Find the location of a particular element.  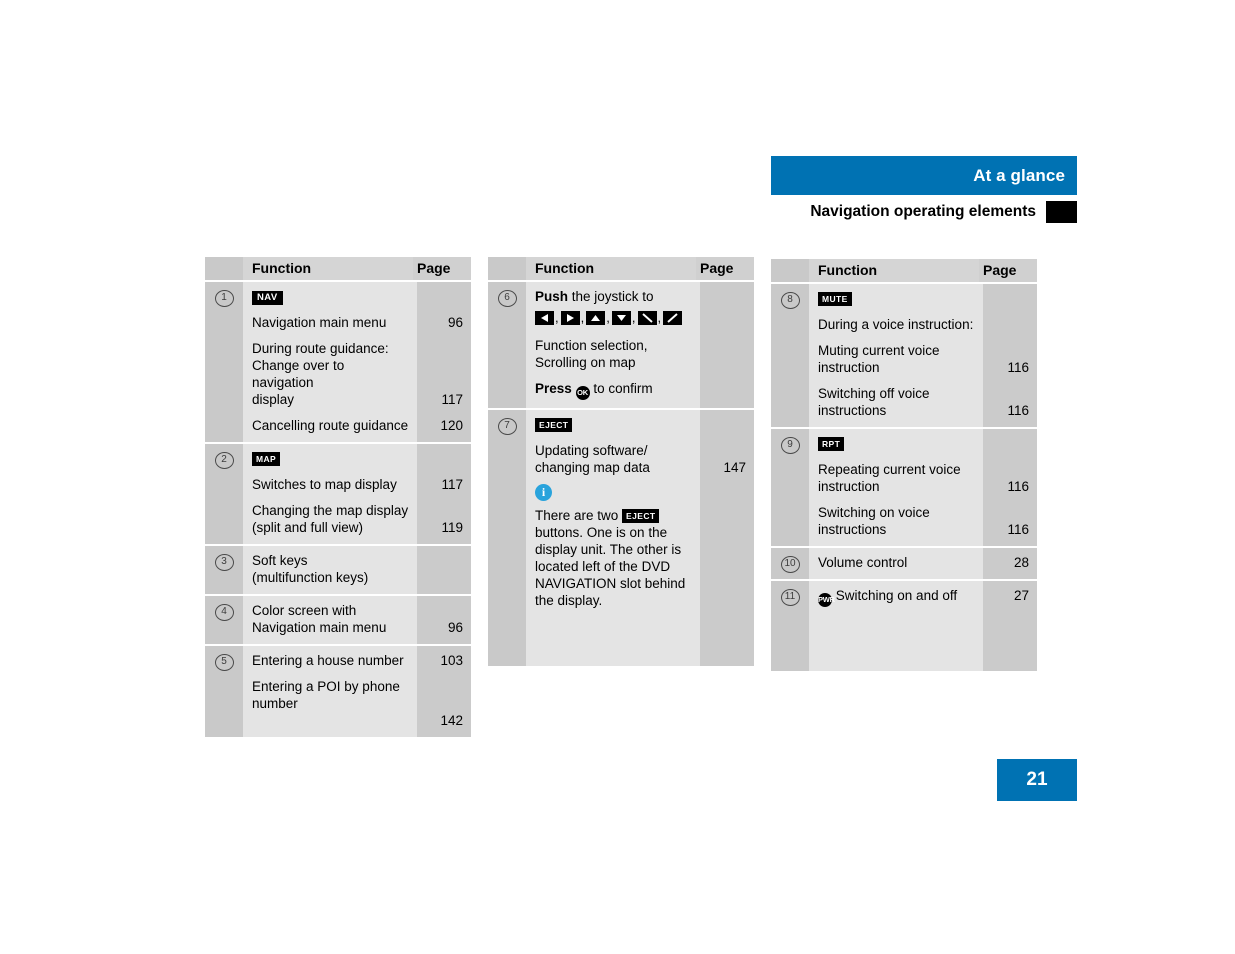

note-before: There are two is located at coordinates (579, 515).